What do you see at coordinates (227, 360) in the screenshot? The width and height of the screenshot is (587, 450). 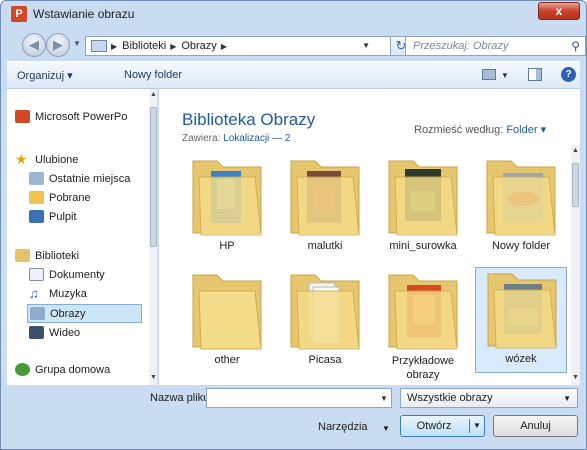 I see `folder-name: other` at bounding box center [227, 360].